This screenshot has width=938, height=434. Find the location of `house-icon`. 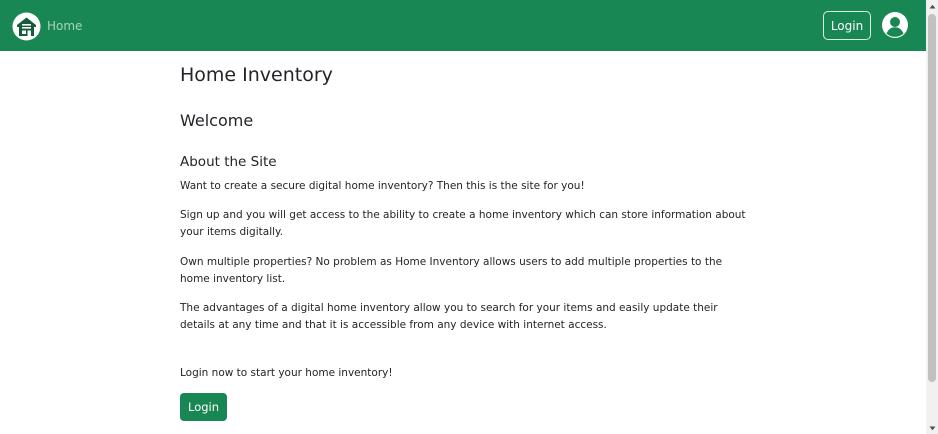

house-icon is located at coordinates (26, 26).